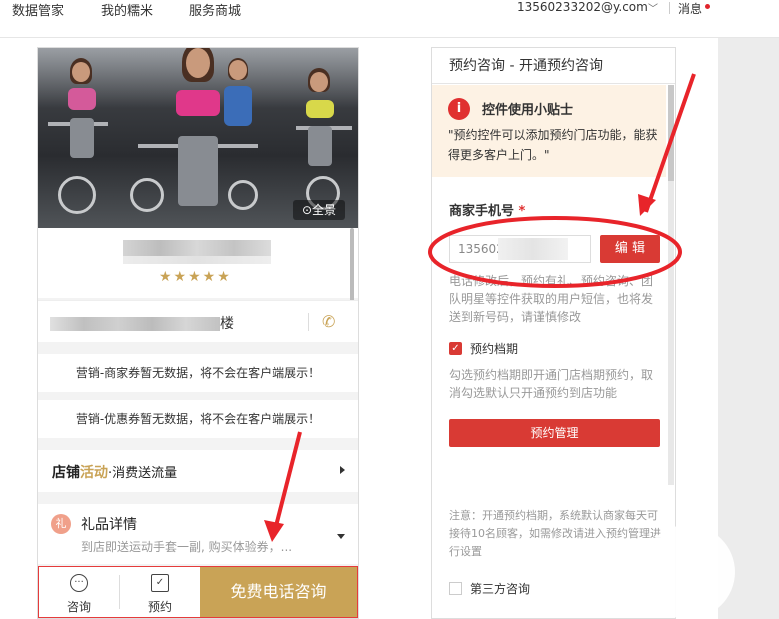  I want to click on gift-icon: 礼, so click(61, 524).